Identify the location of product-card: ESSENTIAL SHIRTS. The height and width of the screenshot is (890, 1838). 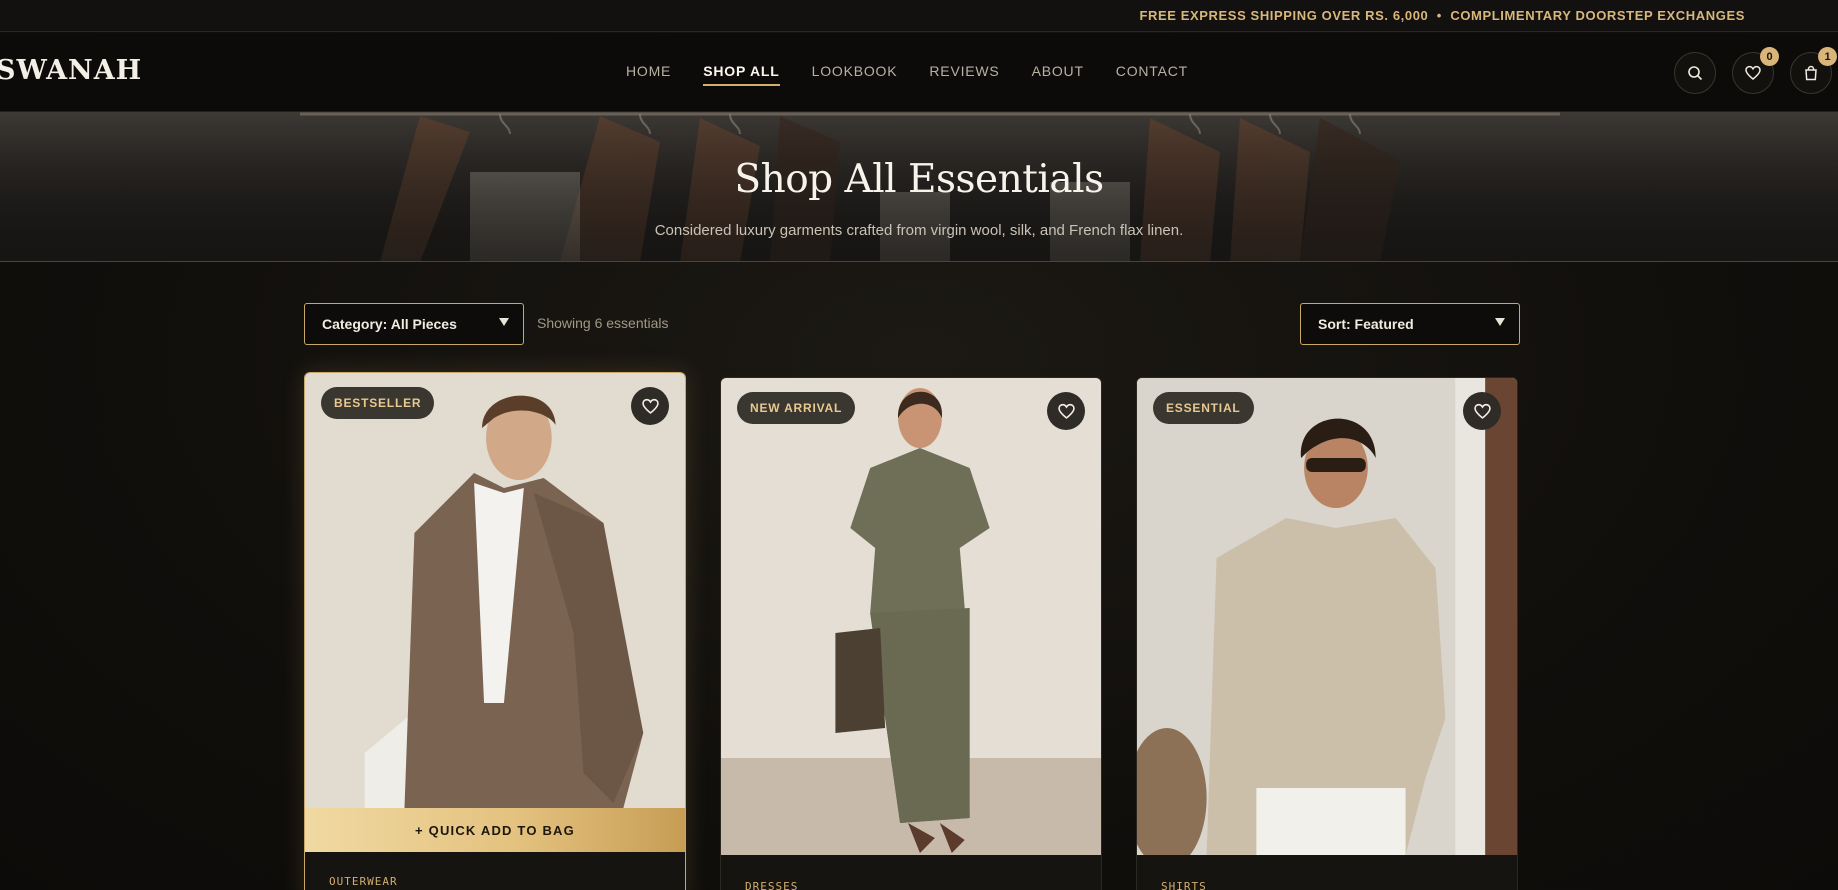
(1327, 633).